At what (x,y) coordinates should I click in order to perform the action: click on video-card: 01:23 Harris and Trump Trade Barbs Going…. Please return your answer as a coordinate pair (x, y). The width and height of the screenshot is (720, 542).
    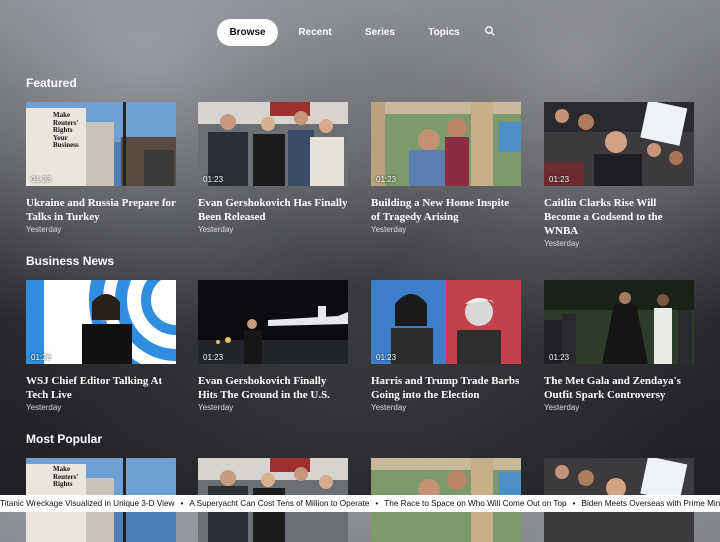
    Looking at the image, I should click on (446, 346).